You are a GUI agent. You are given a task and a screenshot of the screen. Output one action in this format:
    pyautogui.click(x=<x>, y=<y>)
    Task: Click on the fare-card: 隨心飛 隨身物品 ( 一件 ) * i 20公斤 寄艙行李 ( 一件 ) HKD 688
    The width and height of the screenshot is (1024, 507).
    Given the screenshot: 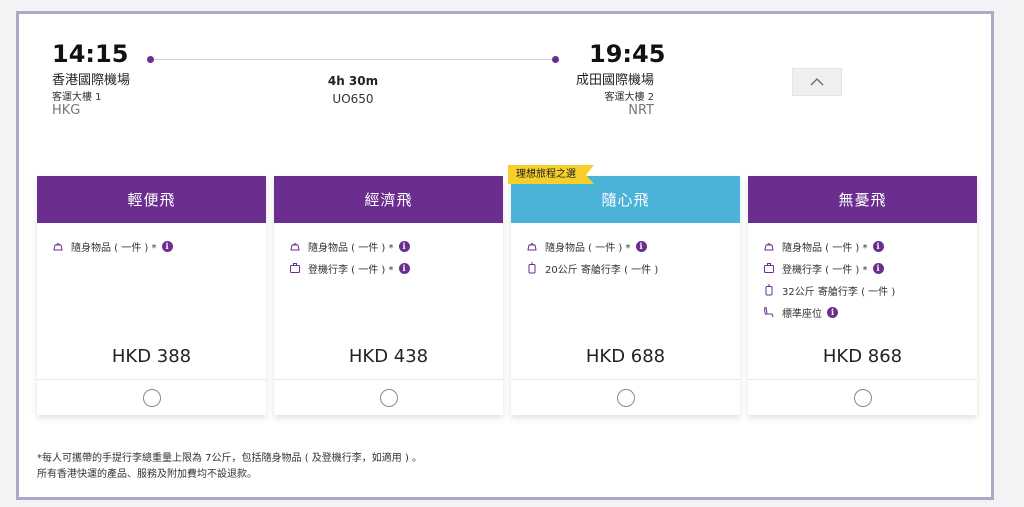 What is the action you would take?
    pyautogui.click(x=625, y=295)
    